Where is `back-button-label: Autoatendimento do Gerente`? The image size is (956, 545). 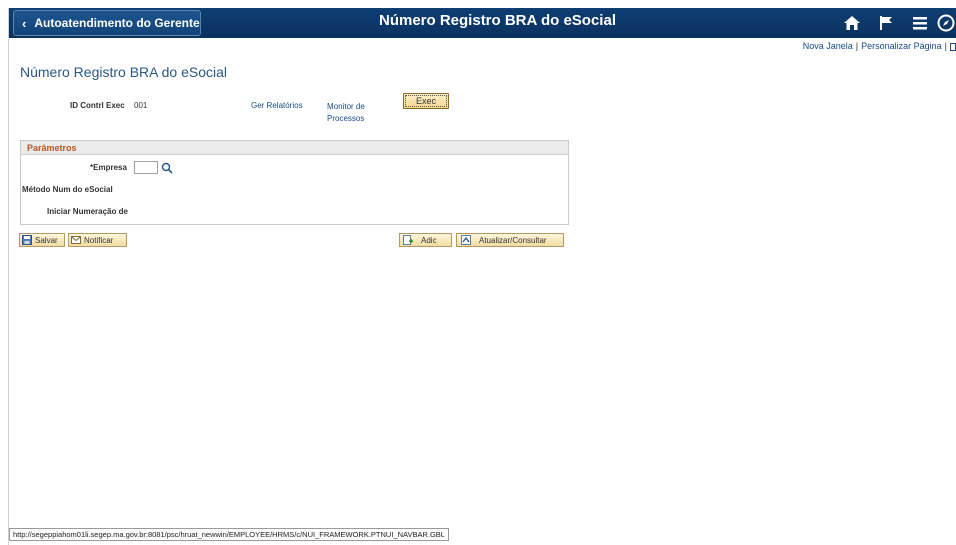
back-button-label: Autoatendimento do Gerente is located at coordinates (117, 23).